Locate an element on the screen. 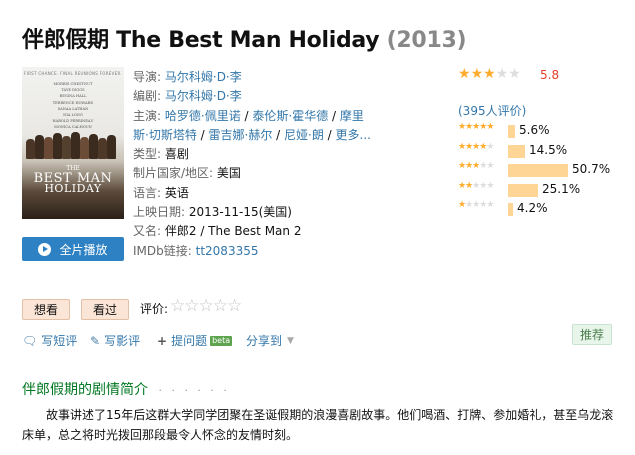 This screenshot has width=635, height=455. genre-label: 类型: is located at coordinates (147, 154).